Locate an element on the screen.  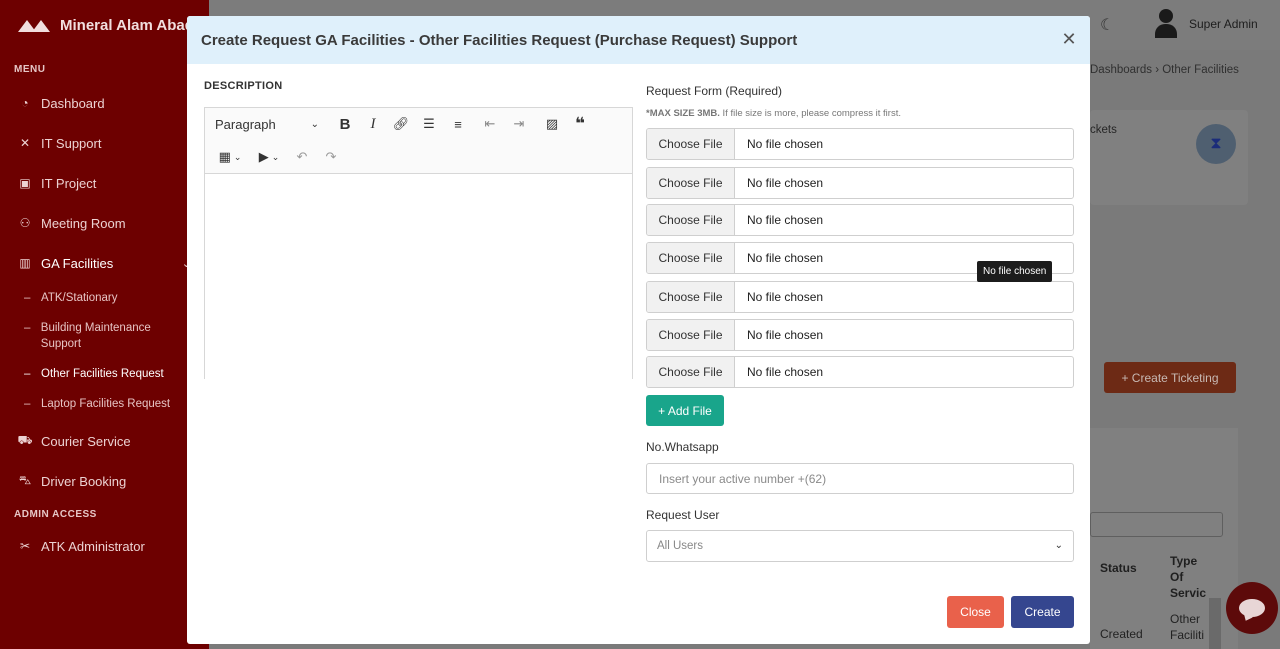
redo-icon: ↷ is located at coordinates (331, 157).